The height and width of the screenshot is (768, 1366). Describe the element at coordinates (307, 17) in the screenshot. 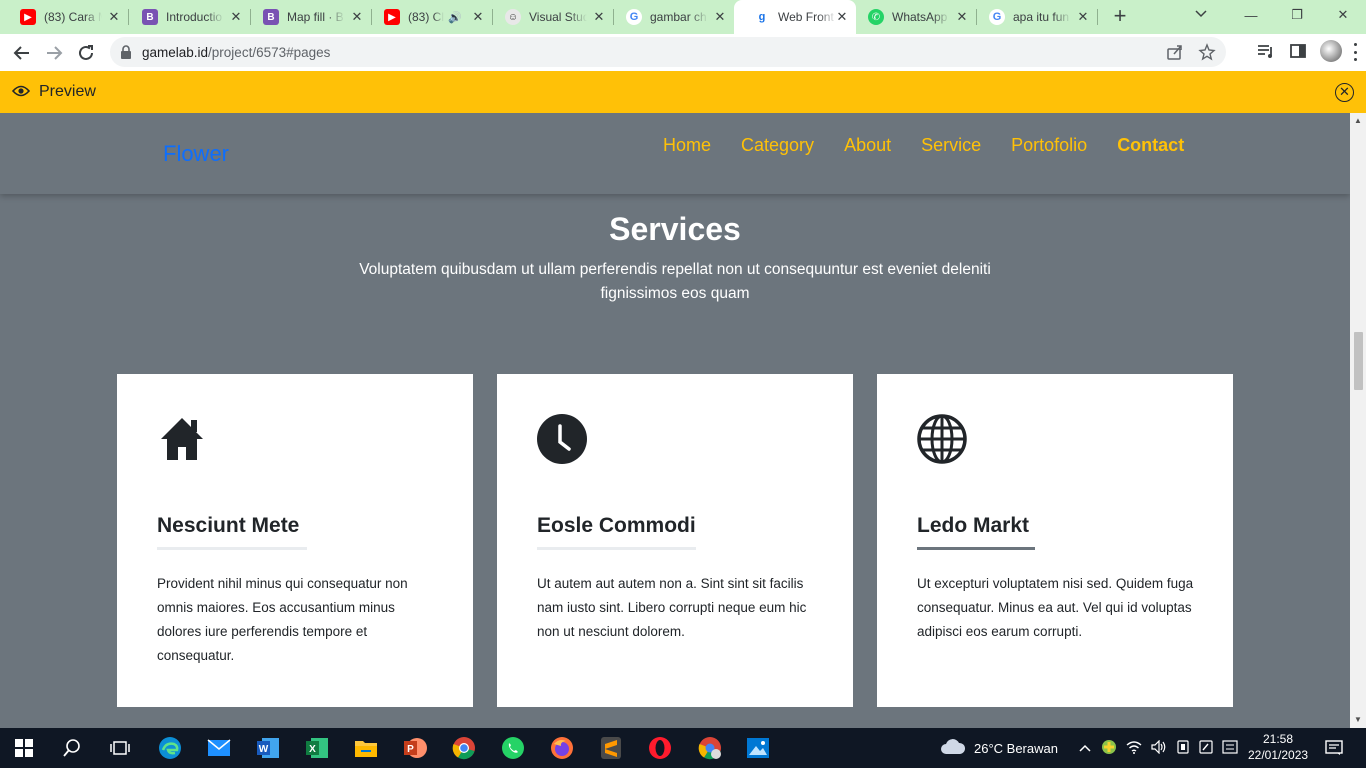

I see `tab-map-fill: B Map fill · B ✕` at that location.